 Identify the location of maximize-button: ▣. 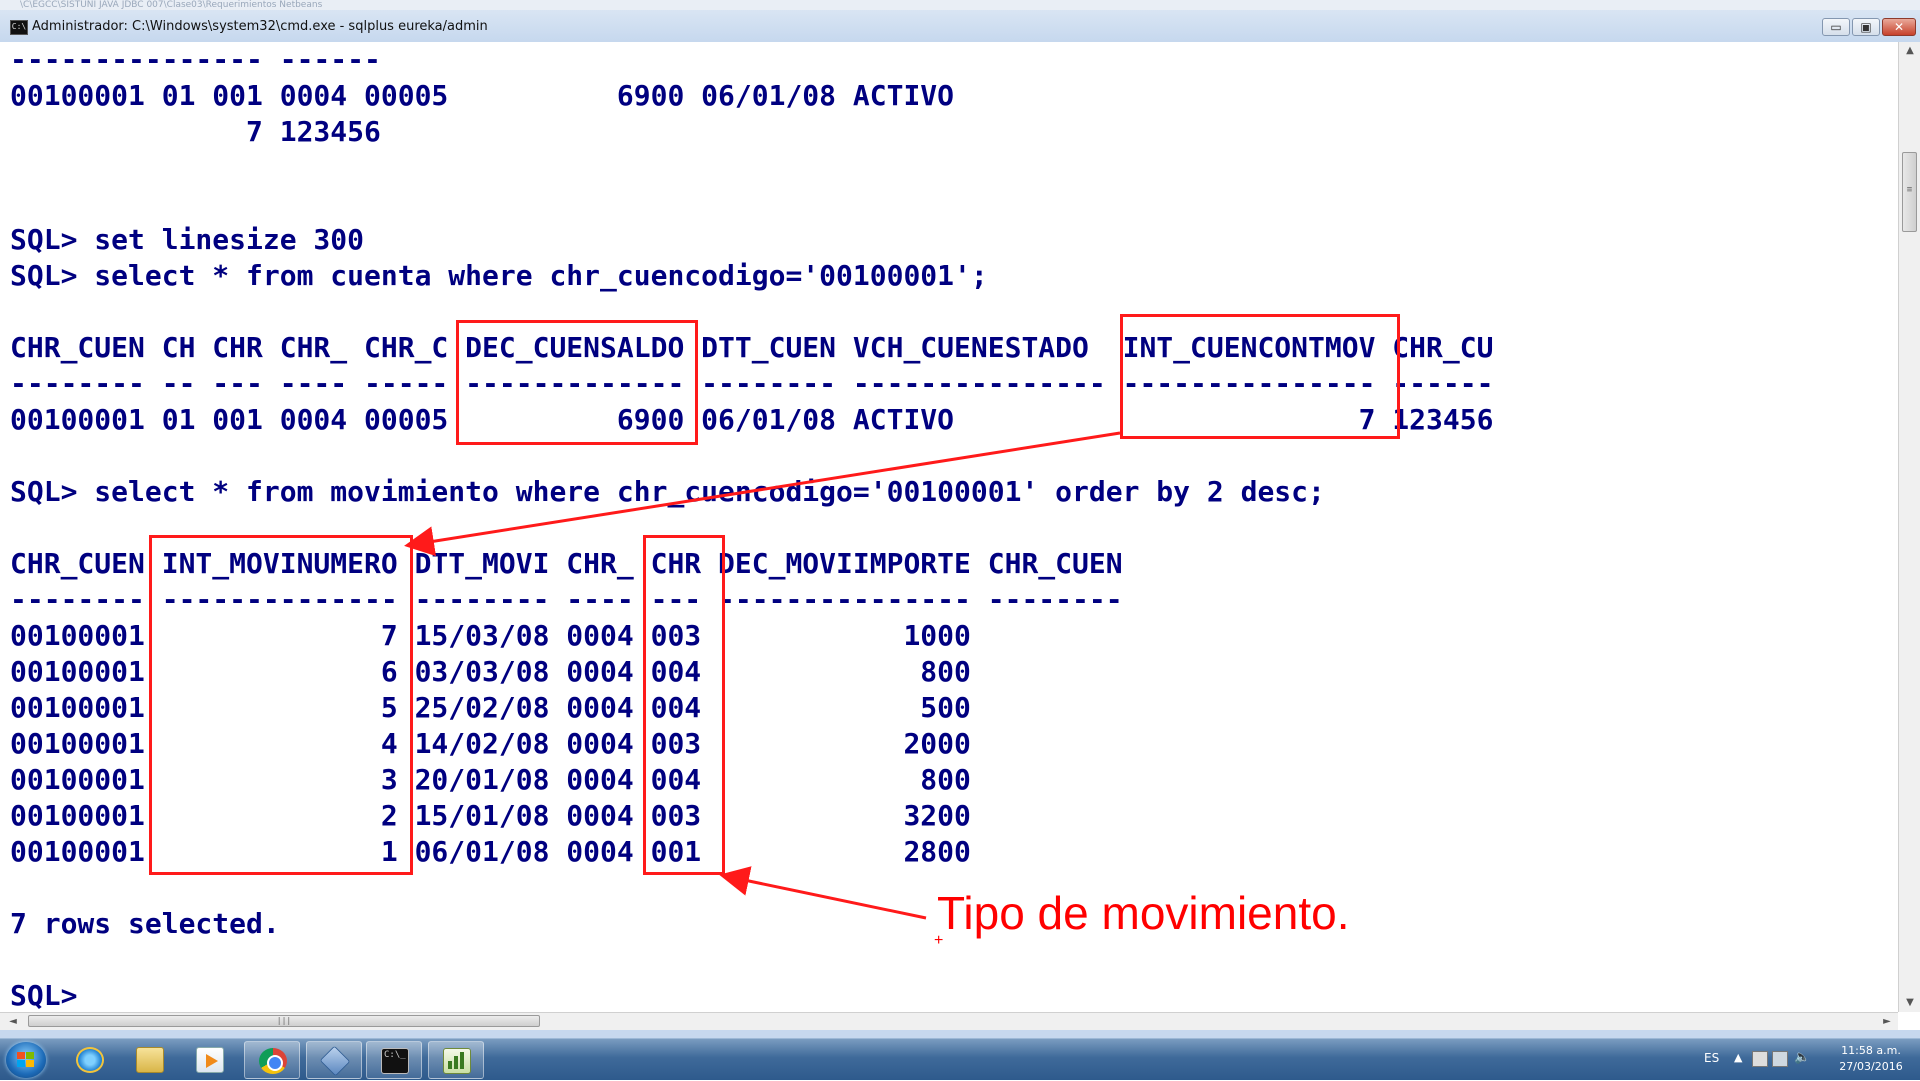
(1866, 27).